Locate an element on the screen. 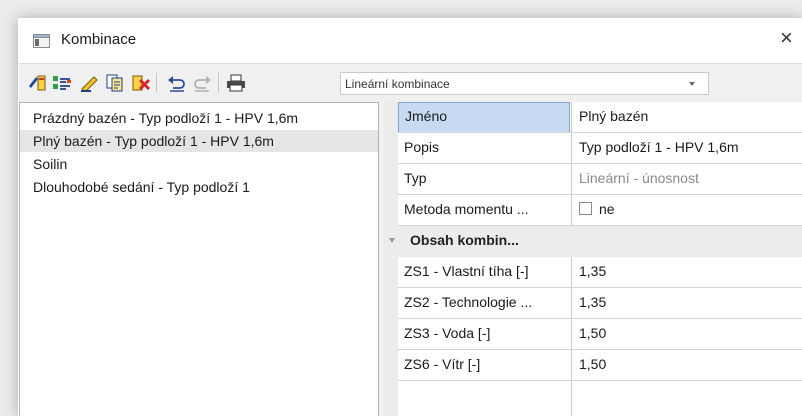  checkbox-label: ne is located at coordinates (607, 209).